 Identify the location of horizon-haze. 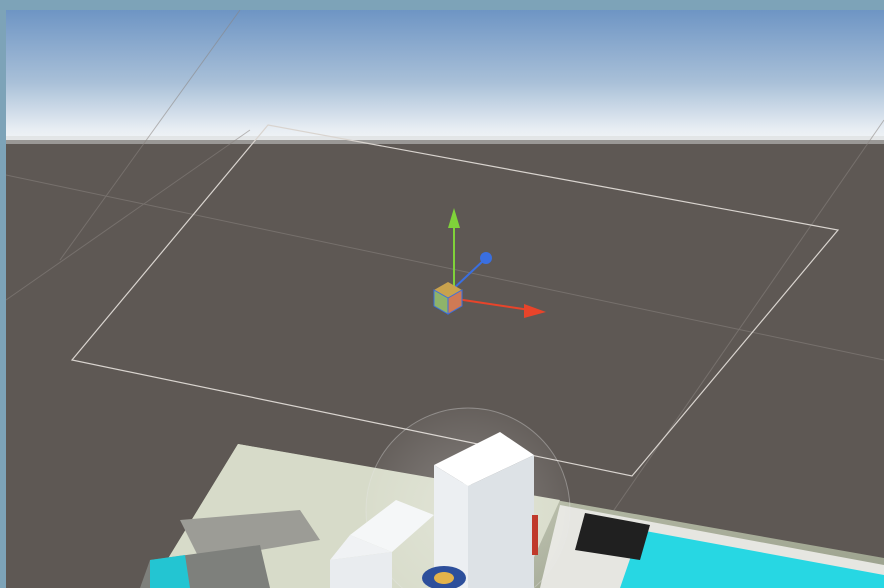
(445, 140).